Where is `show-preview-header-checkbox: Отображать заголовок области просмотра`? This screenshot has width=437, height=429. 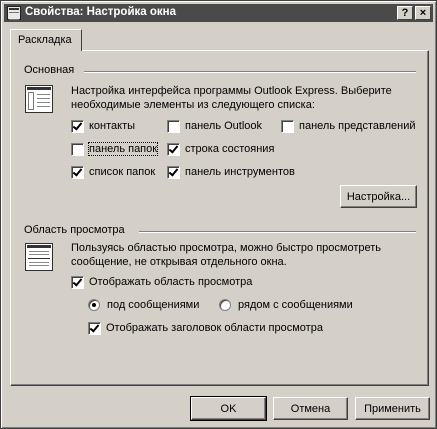
show-preview-header-checkbox: Отображать заголовок области просмотра is located at coordinates (205, 328).